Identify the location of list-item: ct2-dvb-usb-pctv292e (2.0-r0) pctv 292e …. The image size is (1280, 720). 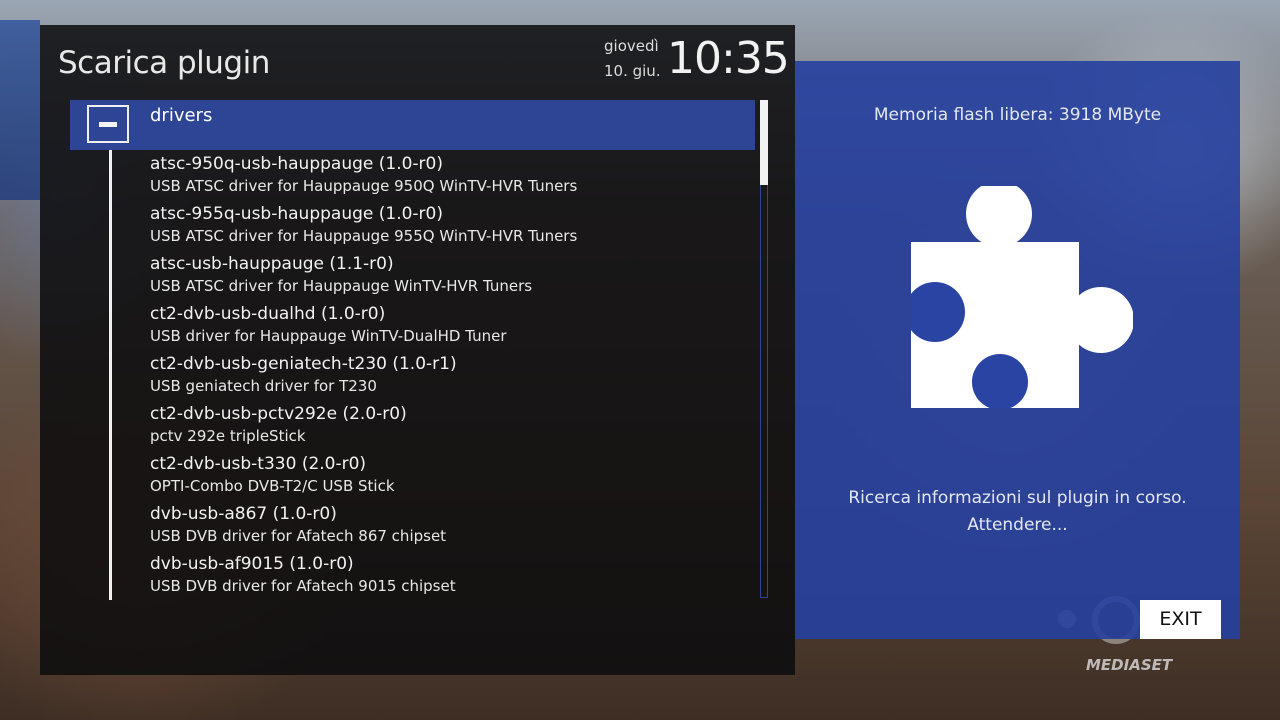
(450, 425).